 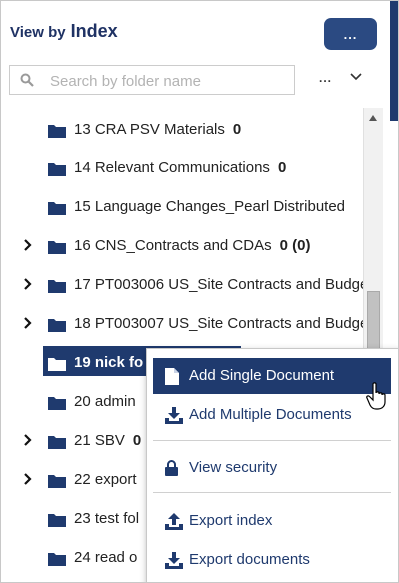 What do you see at coordinates (105, 479) in the screenshot?
I see `folder-label: 22 export` at bounding box center [105, 479].